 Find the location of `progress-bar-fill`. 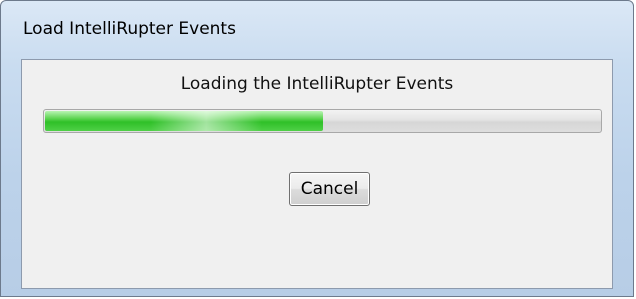

progress-bar-fill is located at coordinates (184, 121).